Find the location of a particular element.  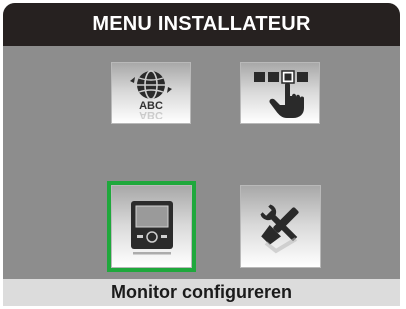

touch-tile is located at coordinates (280, 93).